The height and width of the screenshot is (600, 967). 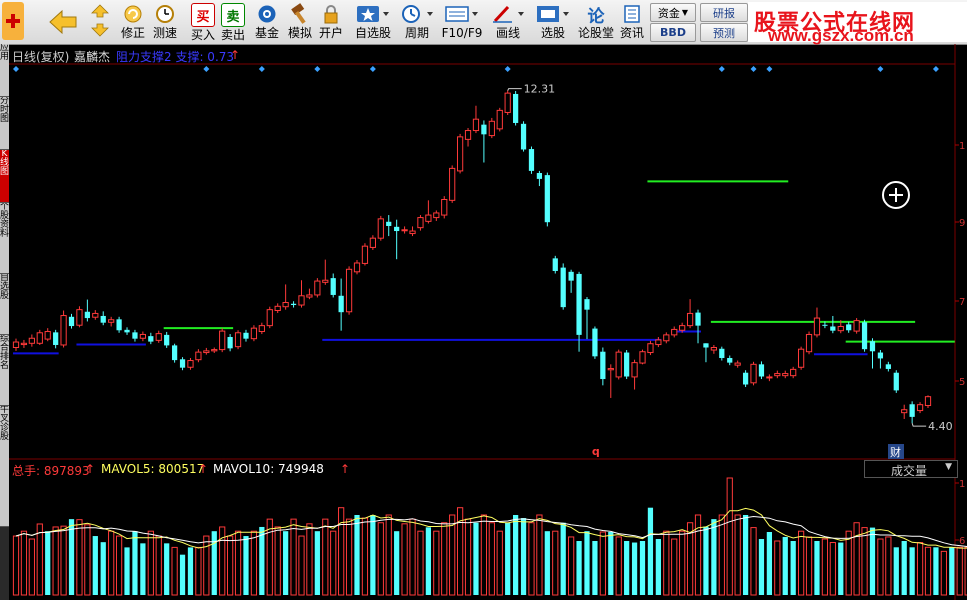 What do you see at coordinates (919, 425) in the screenshot?
I see `low-pointer` at bounding box center [919, 425].